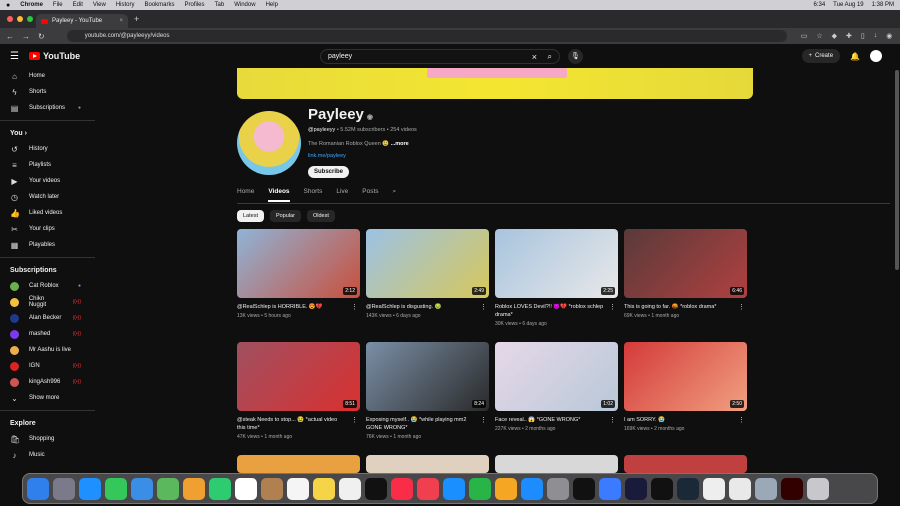 This screenshot has height=506, width=900. I want to click on video-title: This is going to far. 🤬 *roblox drama*, so click(679, 307).